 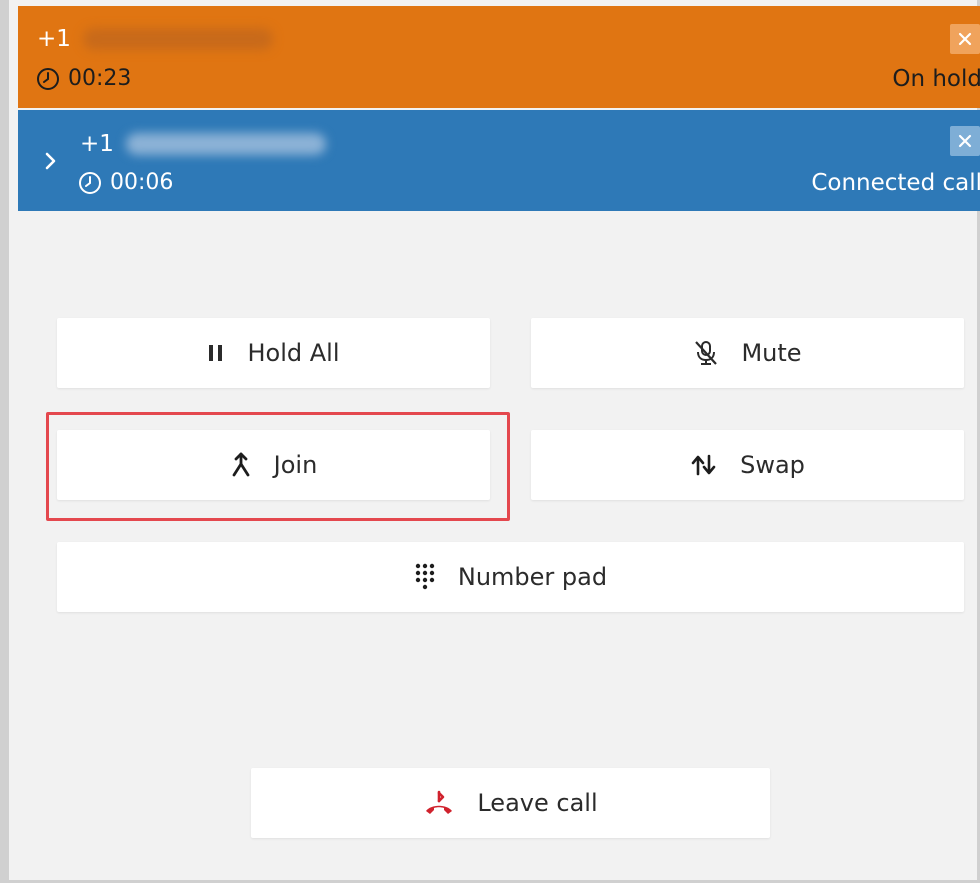 I want to click on swap-icon, so click(x=703, y=465).